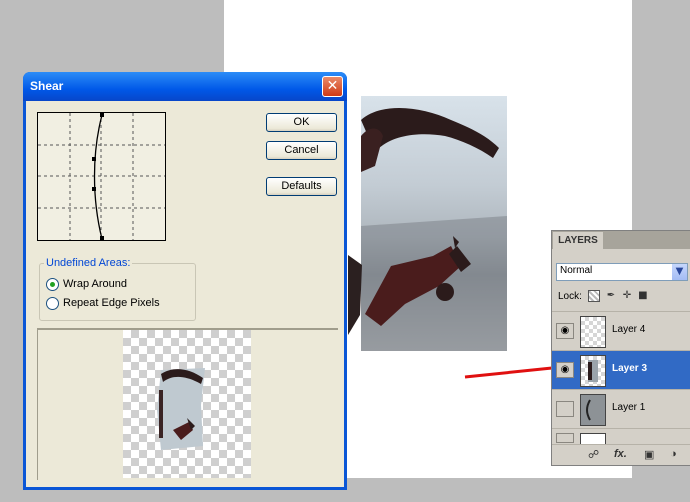  I want to click on close-icon: ✕, so click(332, 86).